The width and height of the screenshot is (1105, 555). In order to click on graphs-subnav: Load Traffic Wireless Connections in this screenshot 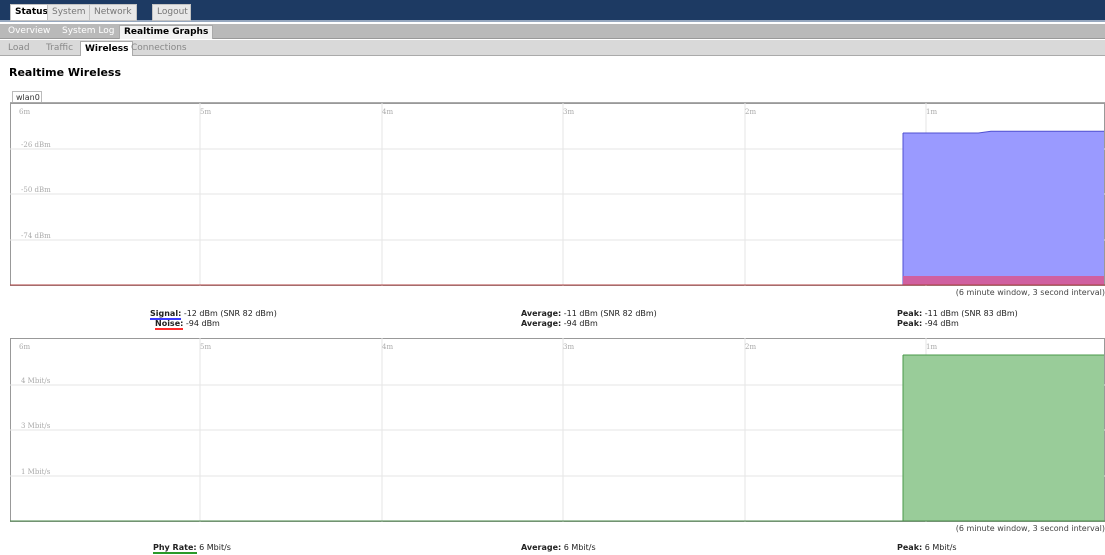, I will do `click(552, 48)`.